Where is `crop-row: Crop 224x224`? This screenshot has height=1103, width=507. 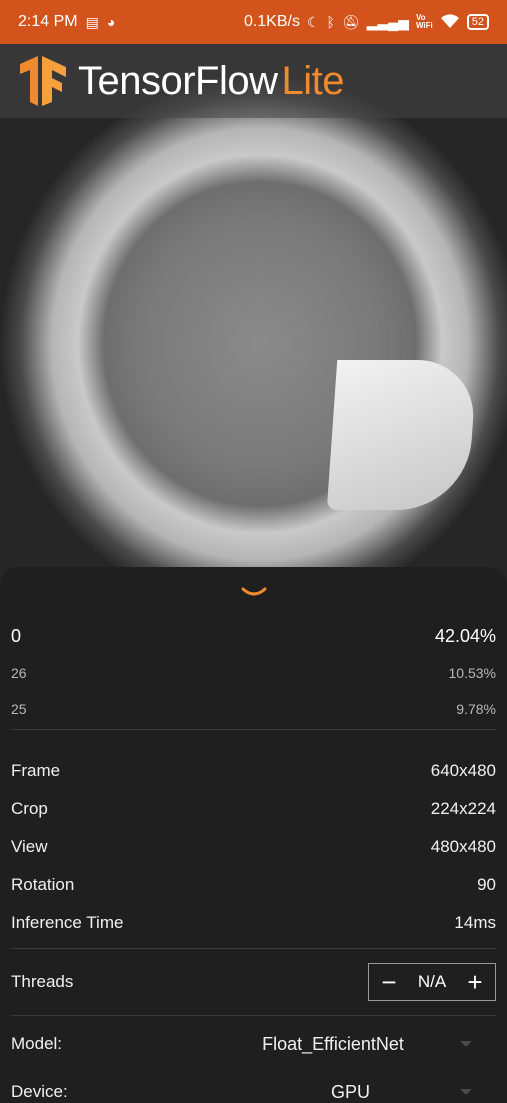
crop-row: Crop 224x224 is located at coordinates (253, 809).